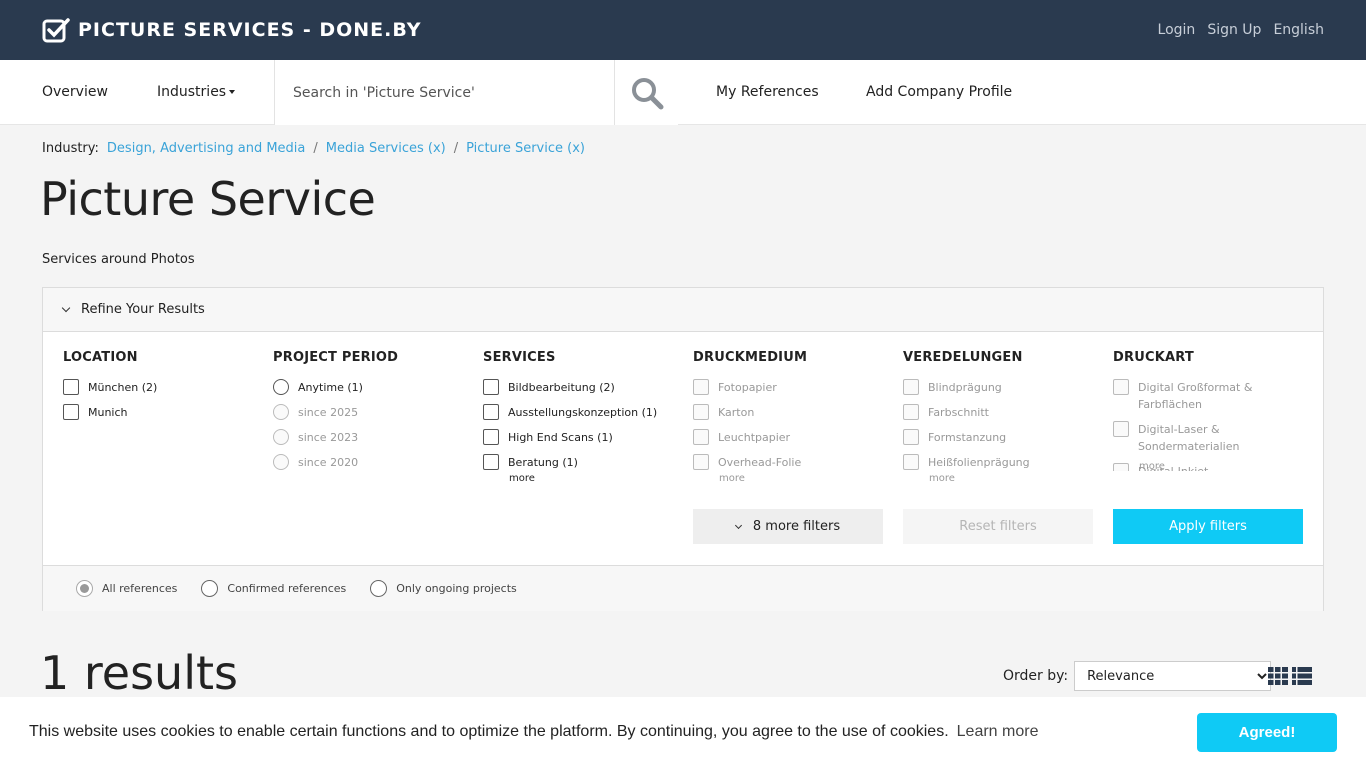 This screenshot has width=1366, height=768. I want to click on cookie-accept-button: Agreed!, so click(1267, 732).